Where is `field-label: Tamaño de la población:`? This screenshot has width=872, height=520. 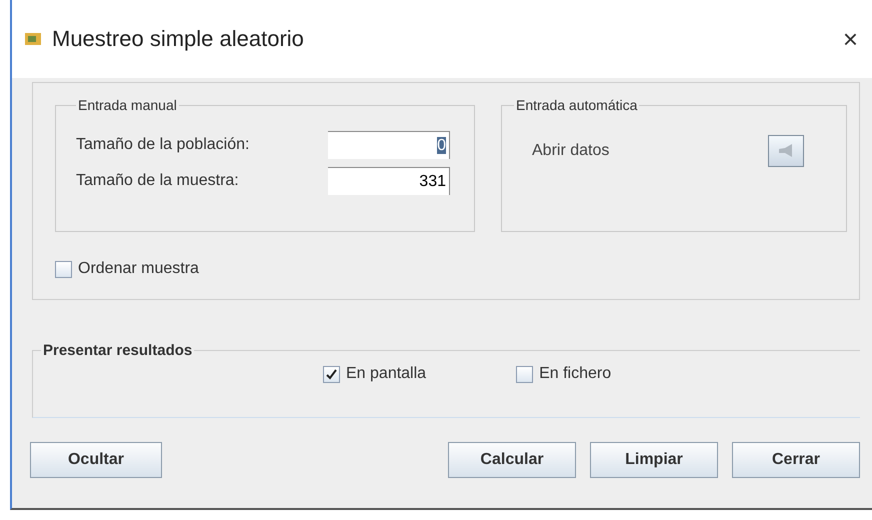
field-label: Tamaño de la población: is located at coordinates (163, 145).